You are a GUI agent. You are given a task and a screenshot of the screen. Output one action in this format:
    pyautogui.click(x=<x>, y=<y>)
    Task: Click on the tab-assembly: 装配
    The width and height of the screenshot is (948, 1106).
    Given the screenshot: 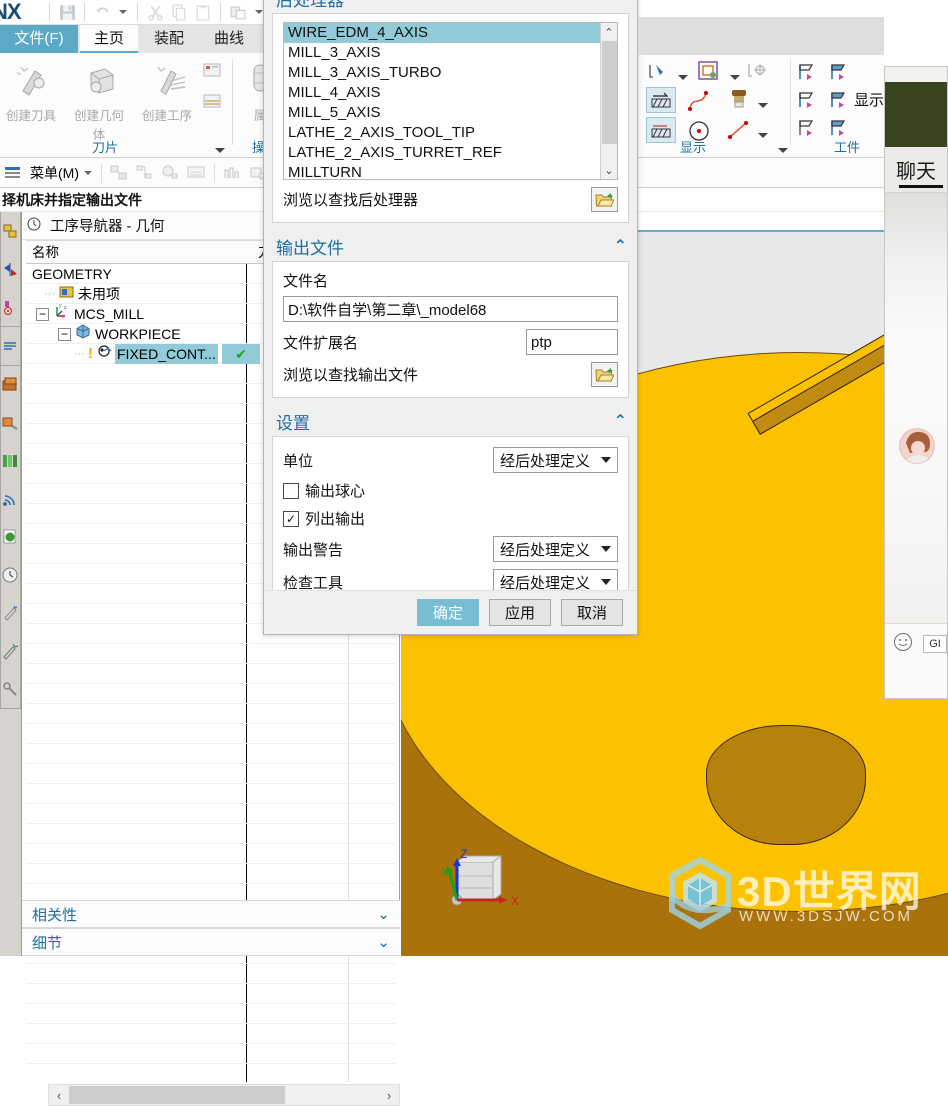 What is the action you would take?
    pyautogui.click(x=169, y=39)
    